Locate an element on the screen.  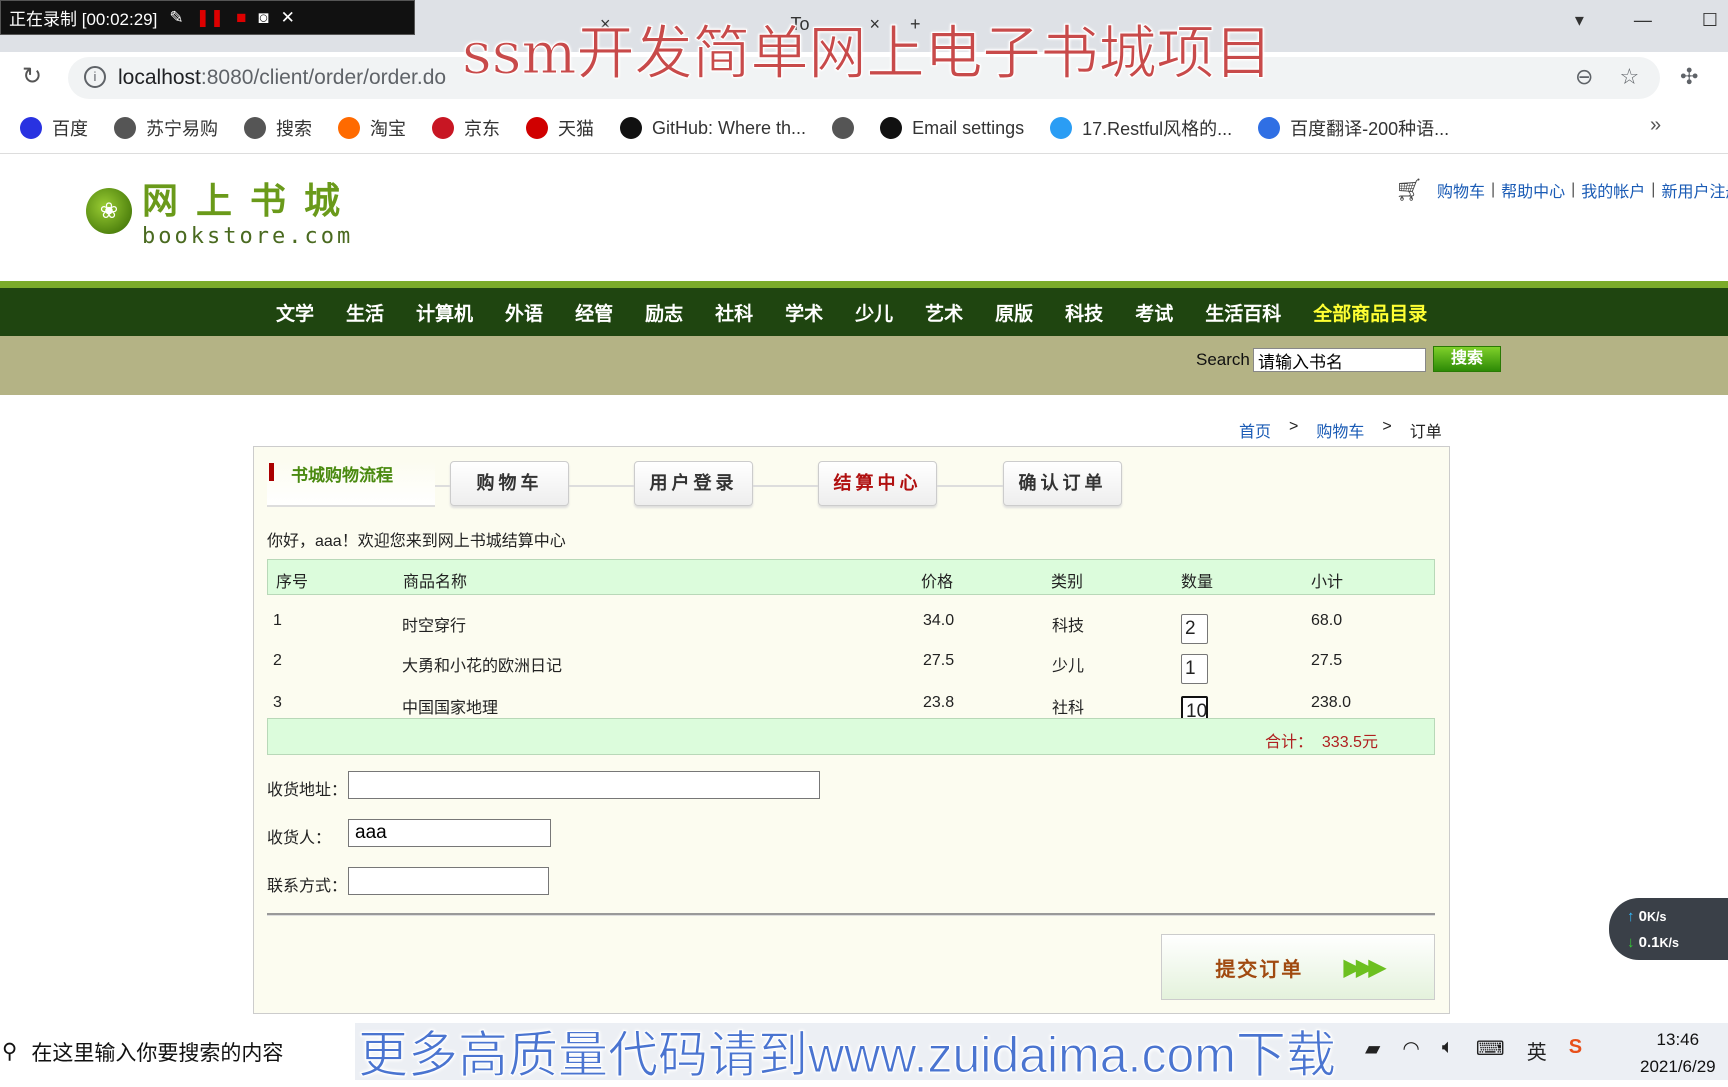
bookmark-item is located at coordinates (843, 128).